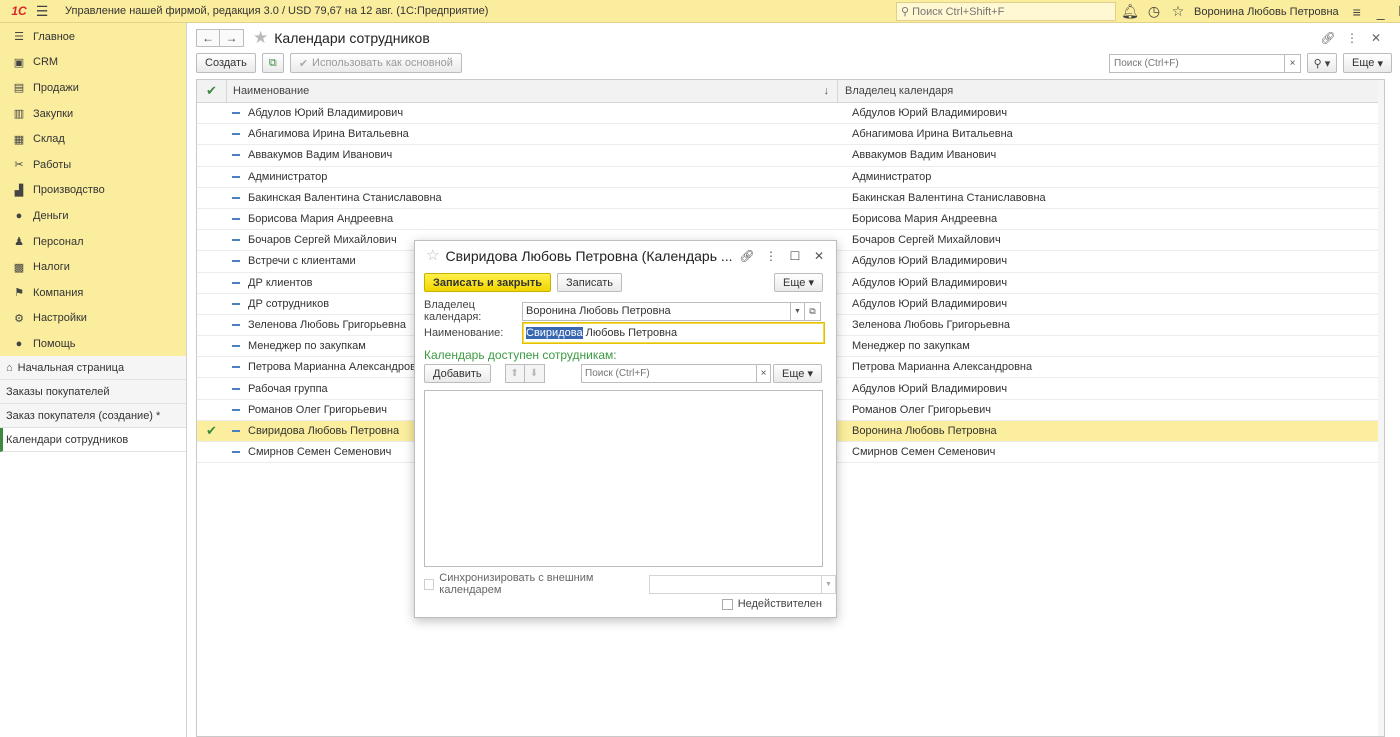 The height and width of the screenshot is (737, 1400). What do you see at coordinates (514, 373) in the screenshot?
I see `arrow-up-icon: ⬆` at bounding box center [514, 373].